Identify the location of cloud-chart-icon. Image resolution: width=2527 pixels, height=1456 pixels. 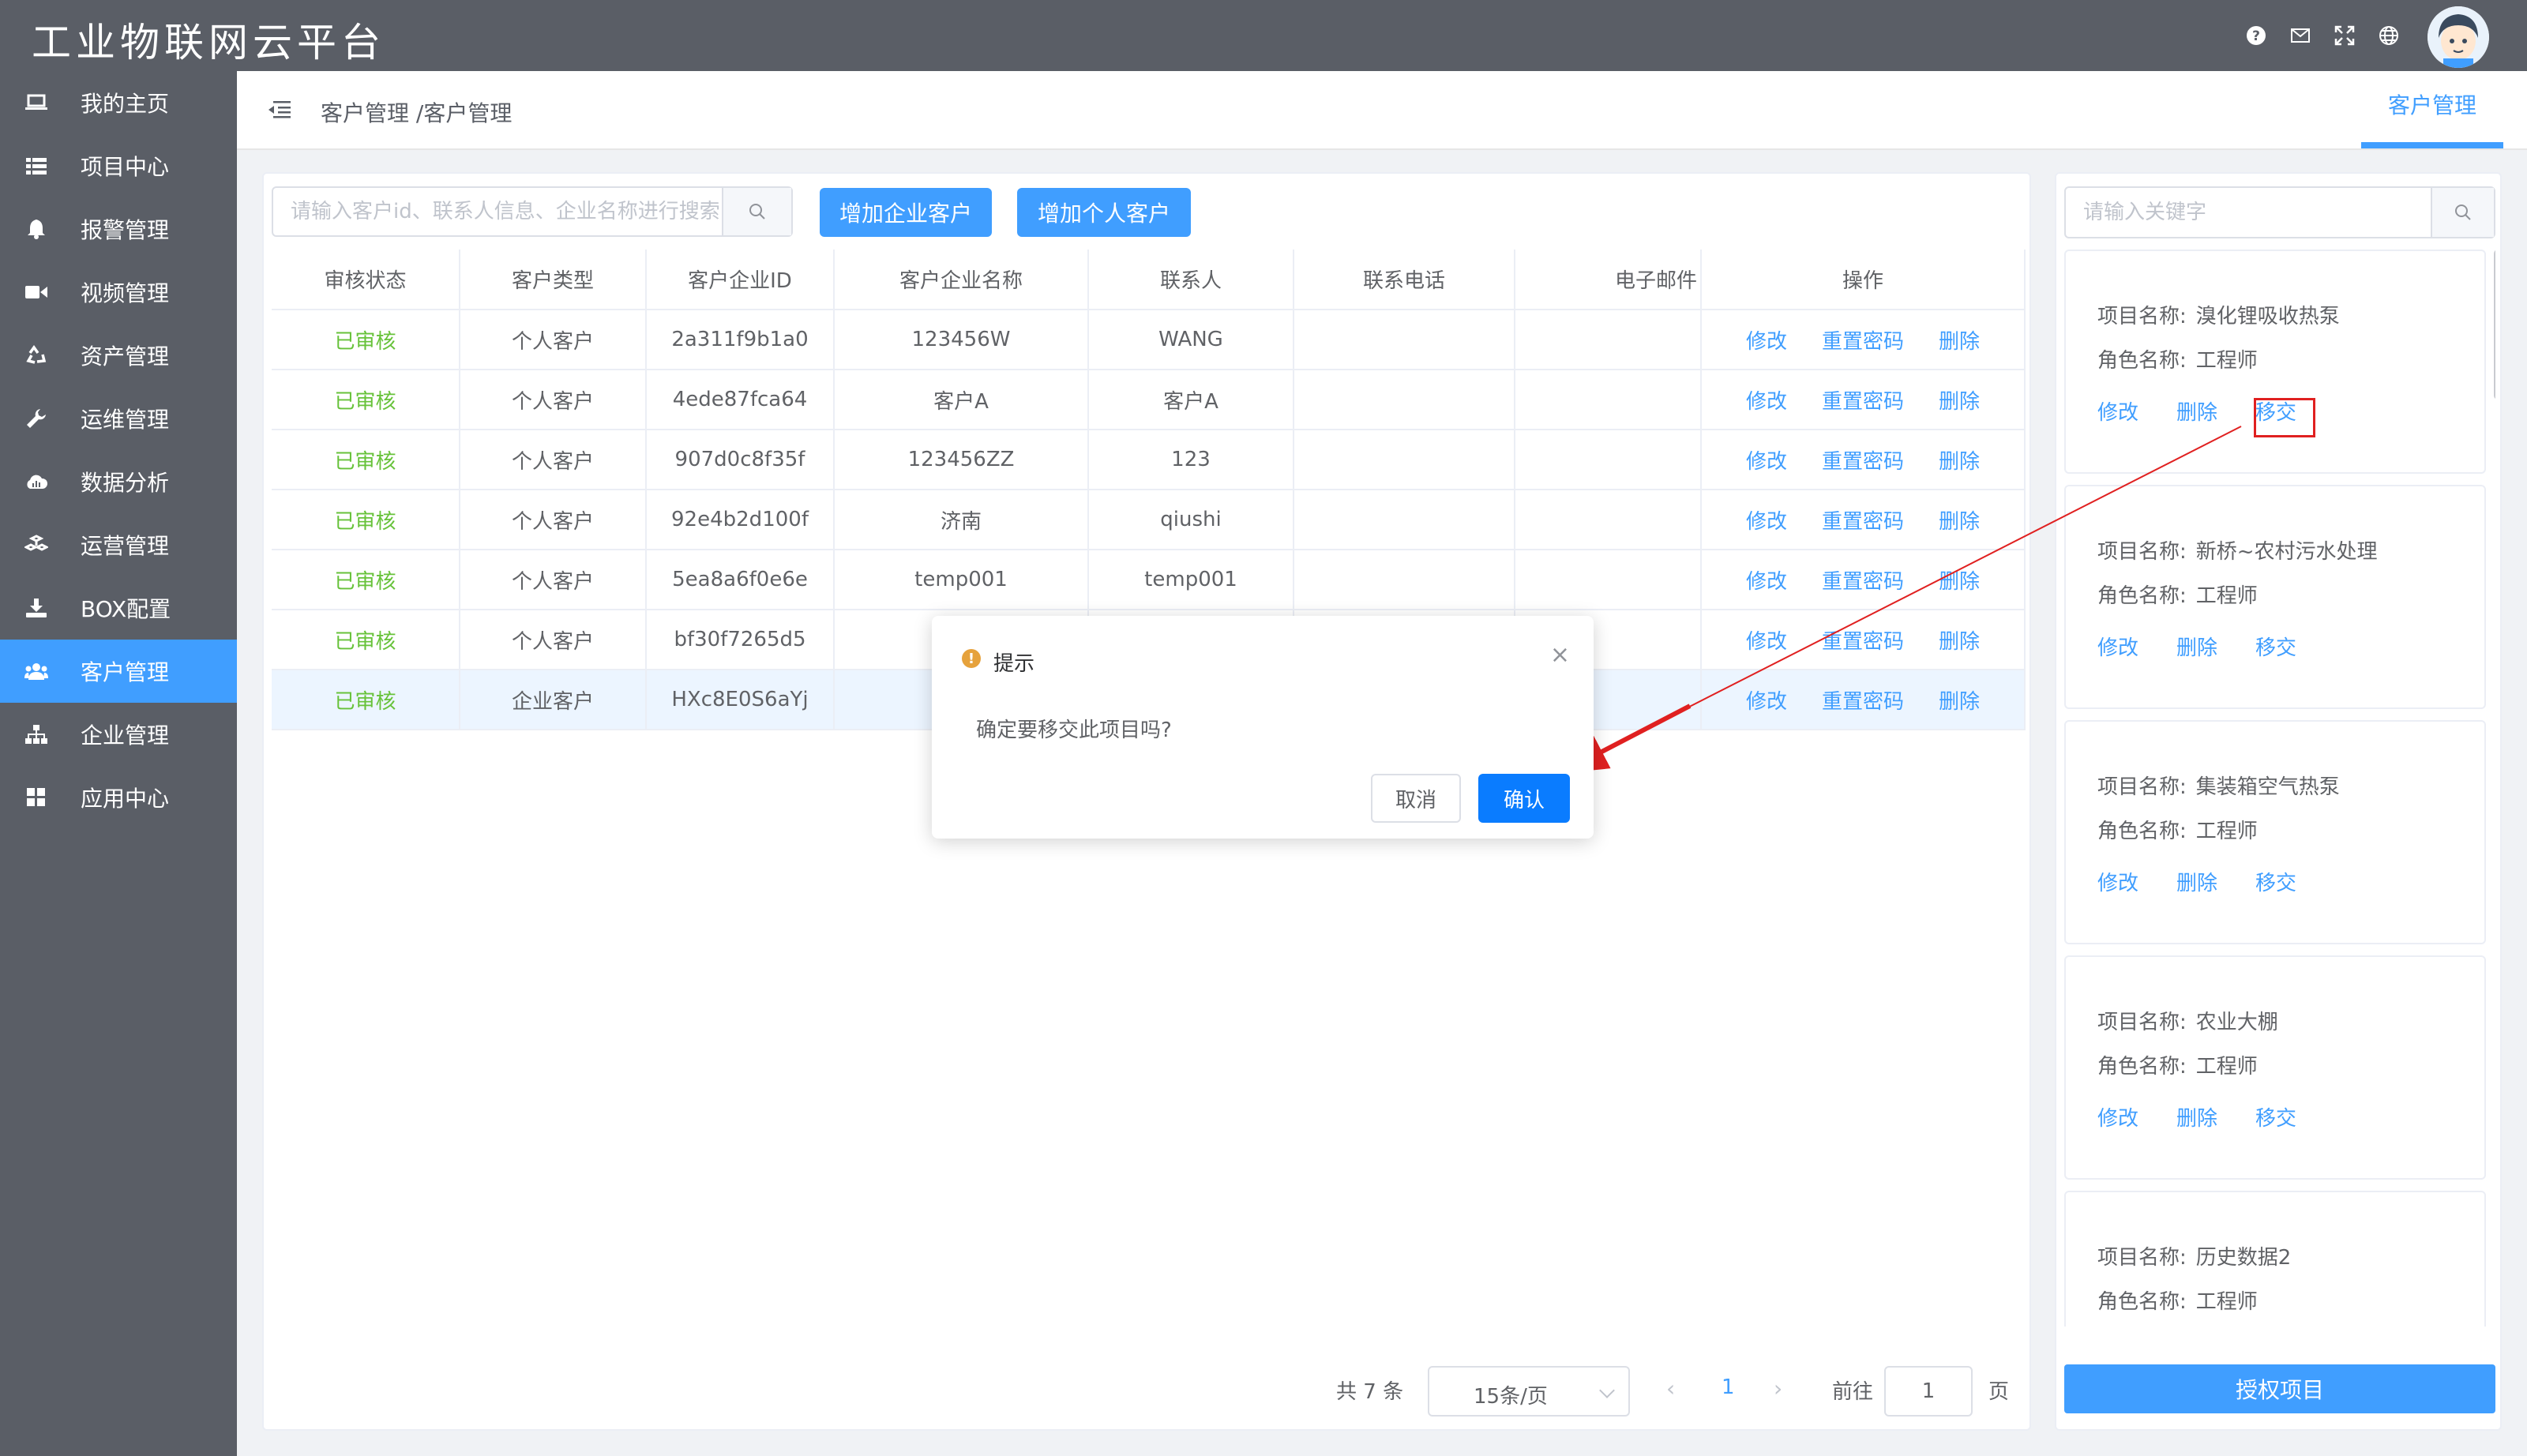
(36, 481).